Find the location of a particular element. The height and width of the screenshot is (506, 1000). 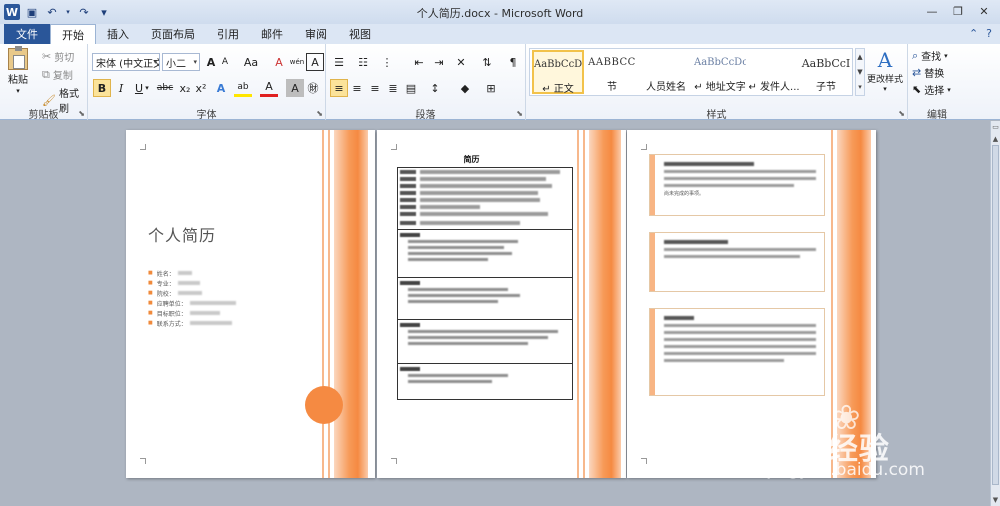

paste-button: 粘贴 ▾ is located at coordinates (18, 70).